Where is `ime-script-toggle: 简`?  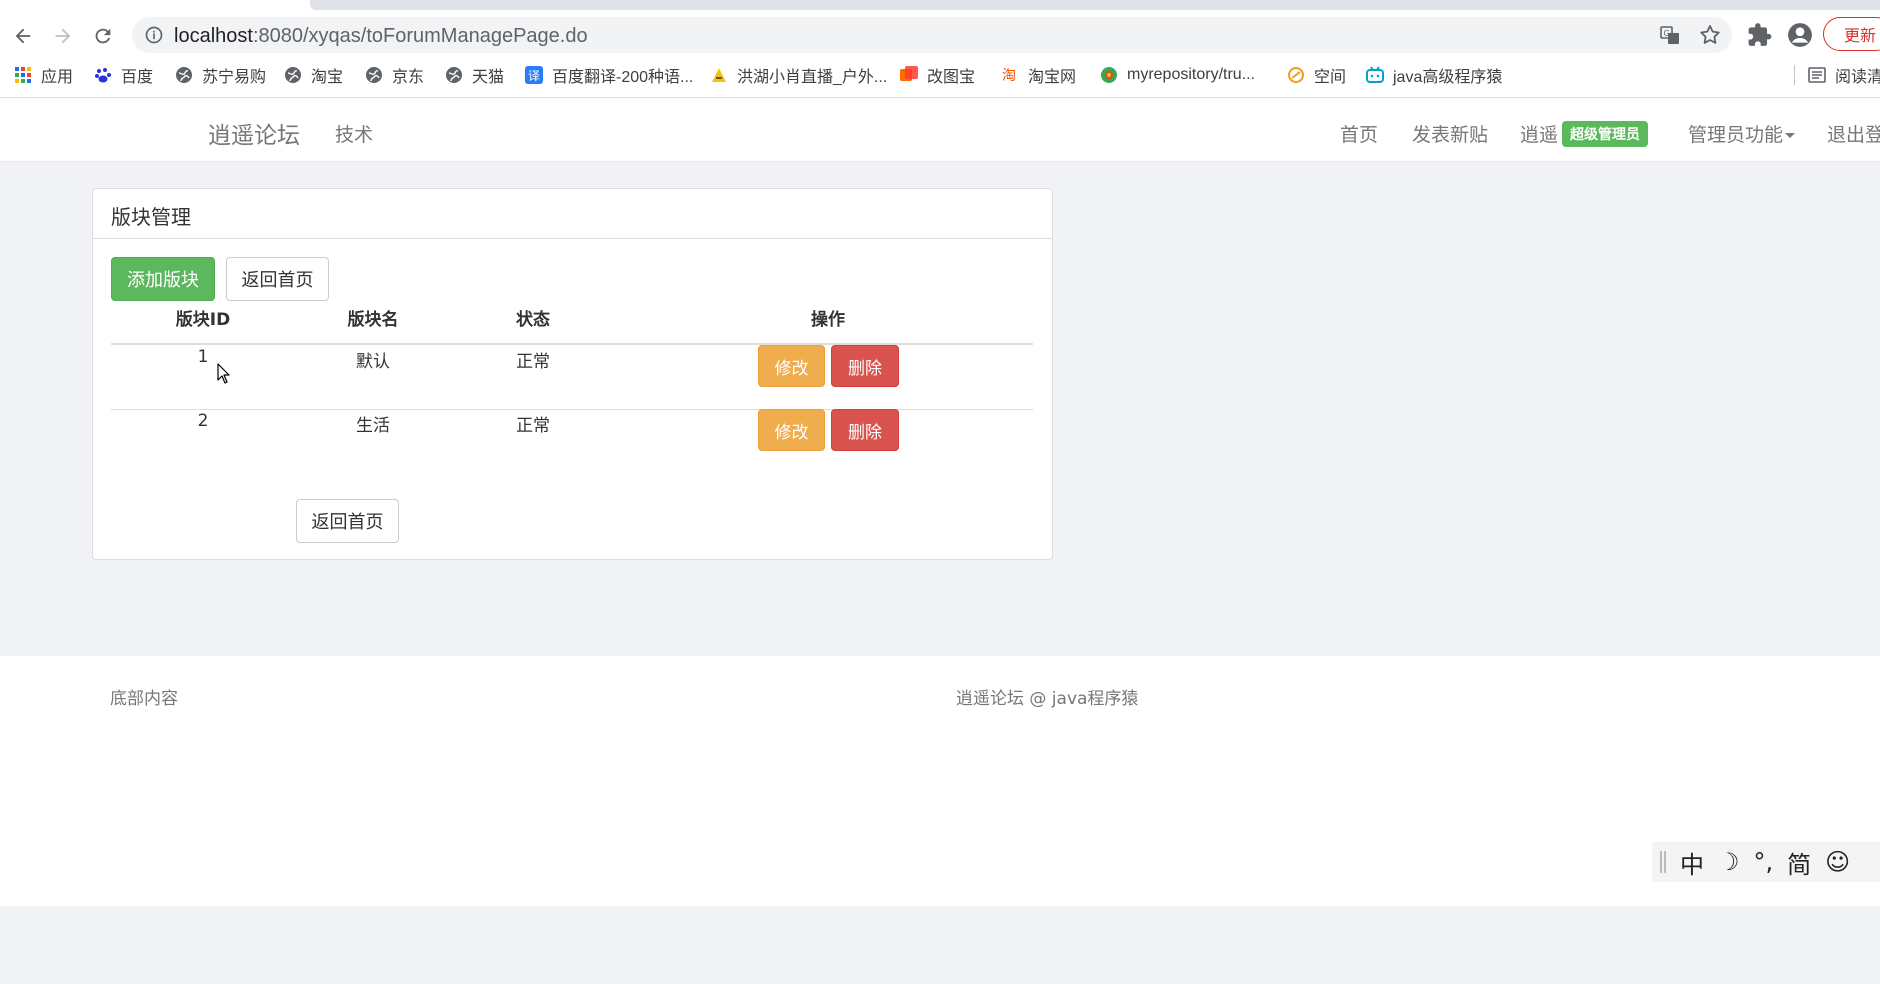 ime-script-toggle: 简 is located at coordinates (1799, 862).